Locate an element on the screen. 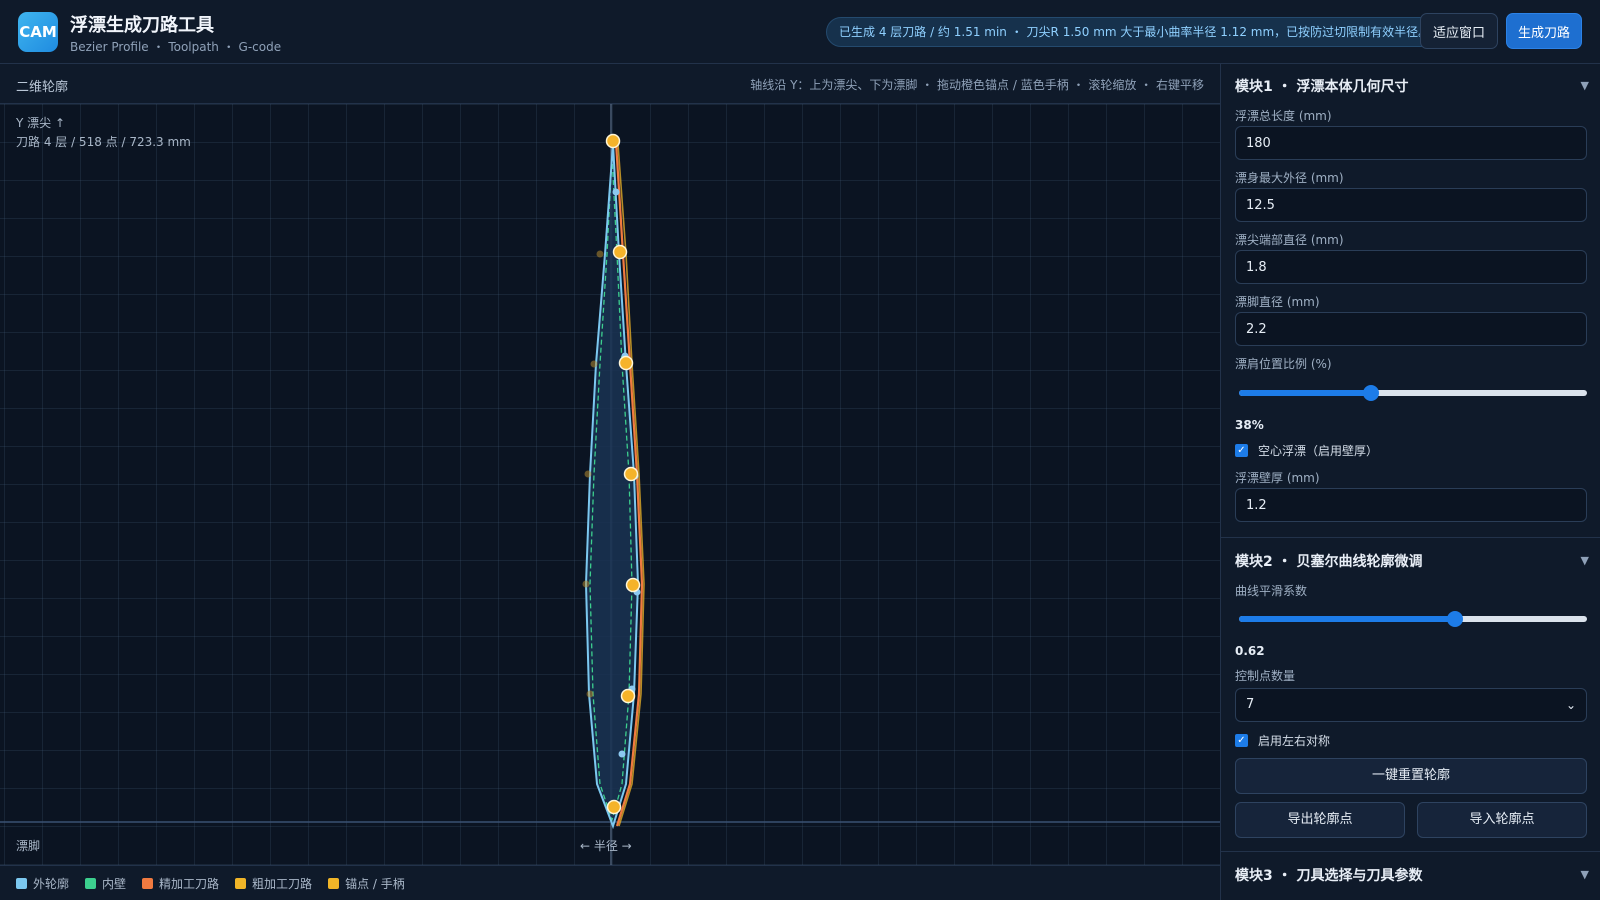 The height and width of the screenshot is (900, 1600). symmetric-checkbox: ✓ is located at coordinates (1241, 740).